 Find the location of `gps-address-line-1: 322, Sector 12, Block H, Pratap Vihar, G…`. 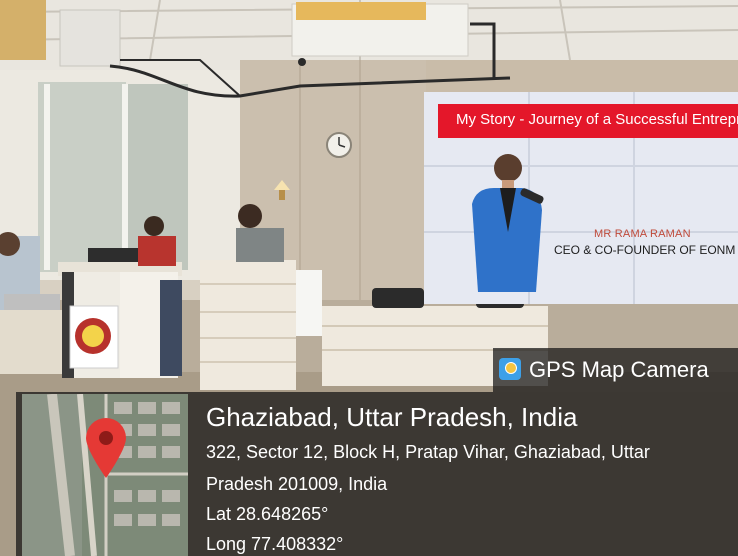

gps-address-line-1: 322, Sector 12, Block H, Pratap Vihar, G… is located at coordinates (428, 452).